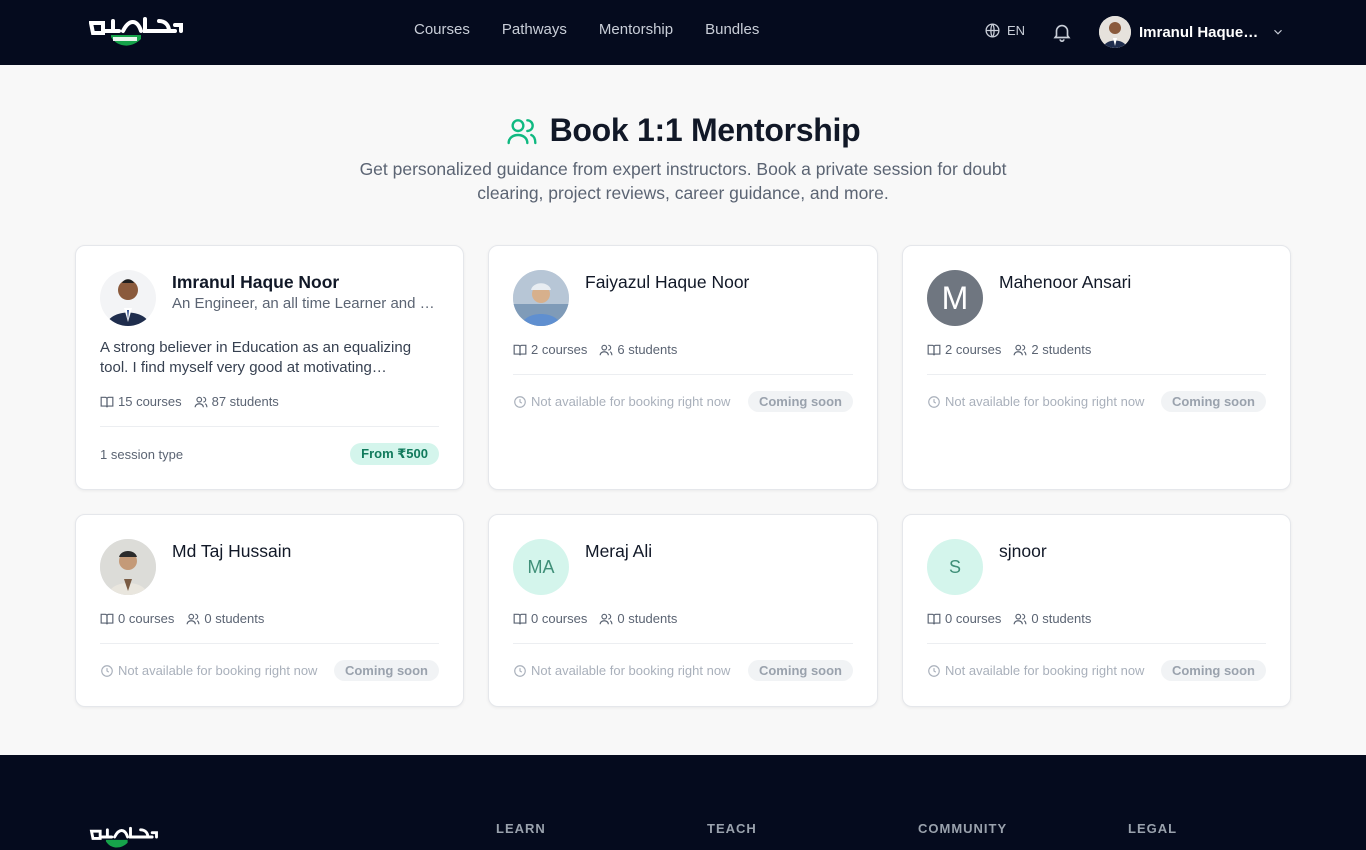 The height and width of the screenshot is (850, 1366). I want to click on user-menu: Imranul Haque Noor, so click(1192, 32).